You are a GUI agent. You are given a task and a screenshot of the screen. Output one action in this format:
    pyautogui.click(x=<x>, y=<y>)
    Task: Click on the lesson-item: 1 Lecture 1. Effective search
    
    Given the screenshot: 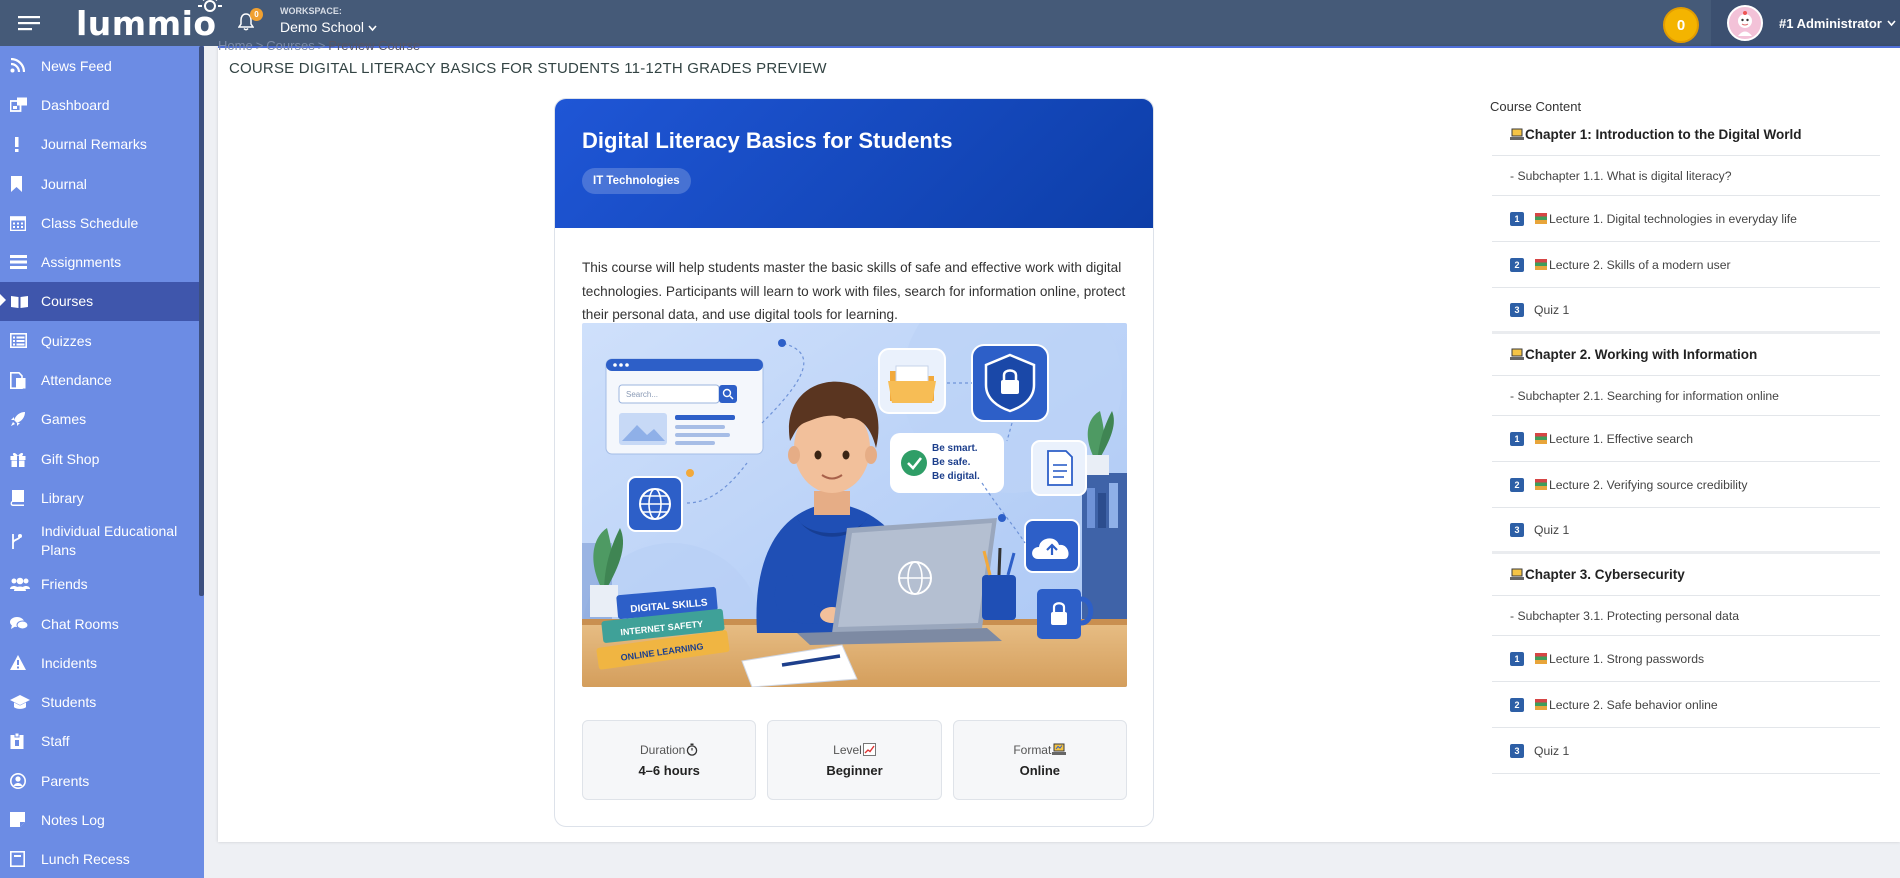 What is the action you would take?
    pyautogui.click(x=1686, y=439)
    